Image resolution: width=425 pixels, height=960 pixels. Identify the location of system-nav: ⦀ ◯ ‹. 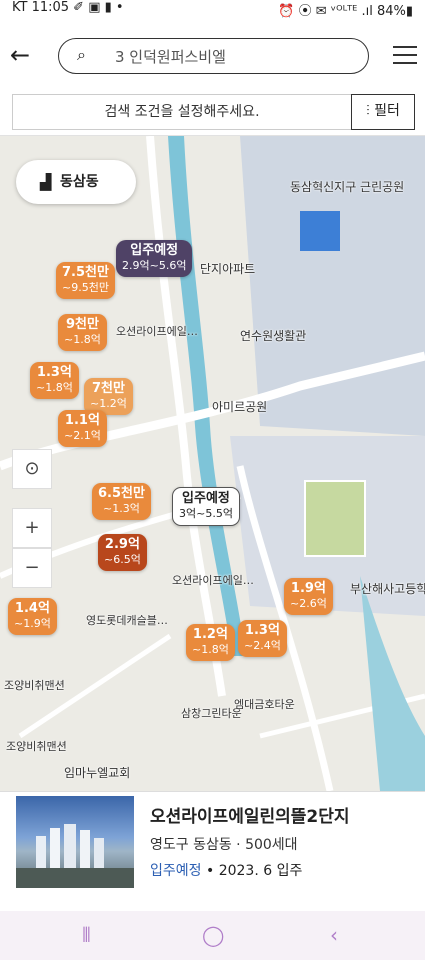
(212, 935).